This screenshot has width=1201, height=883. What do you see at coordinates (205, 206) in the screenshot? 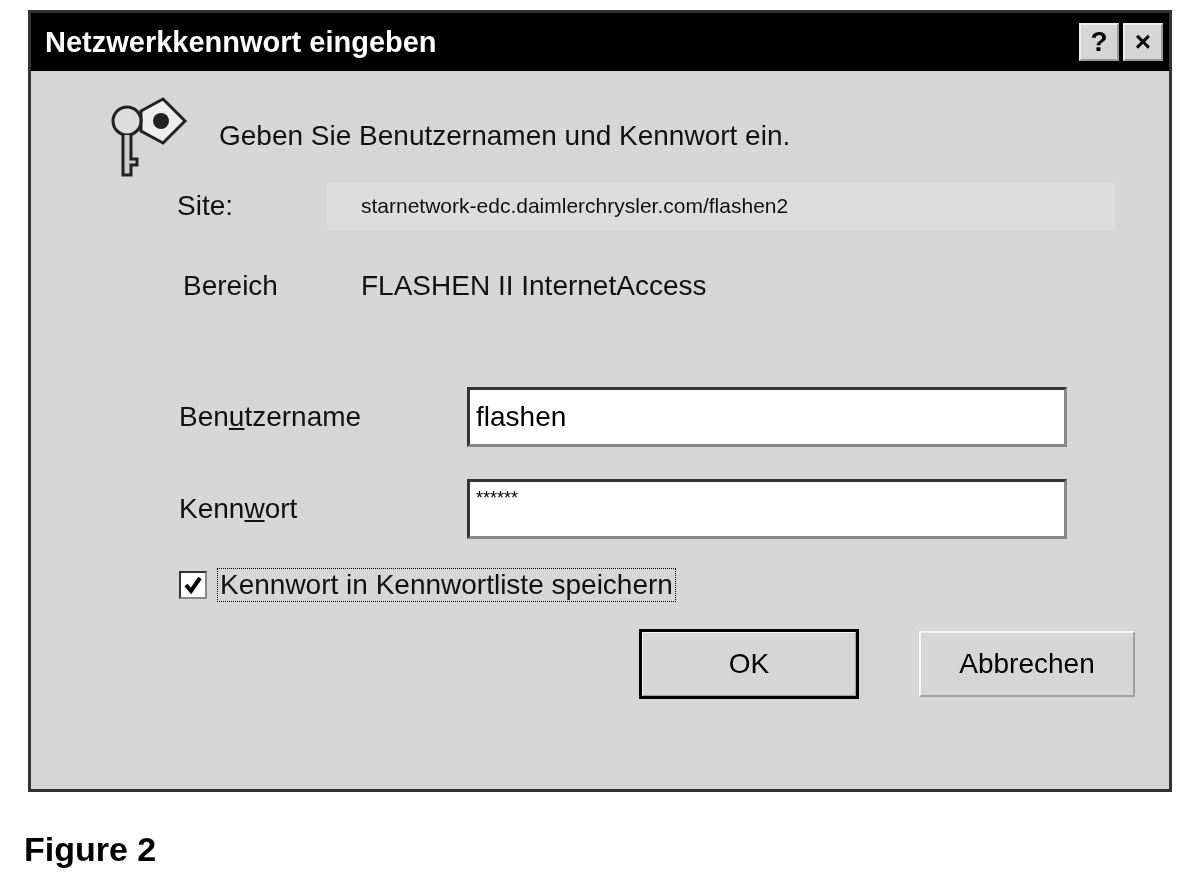
I see `info-label: Site:` at bounding box center [205, 206].